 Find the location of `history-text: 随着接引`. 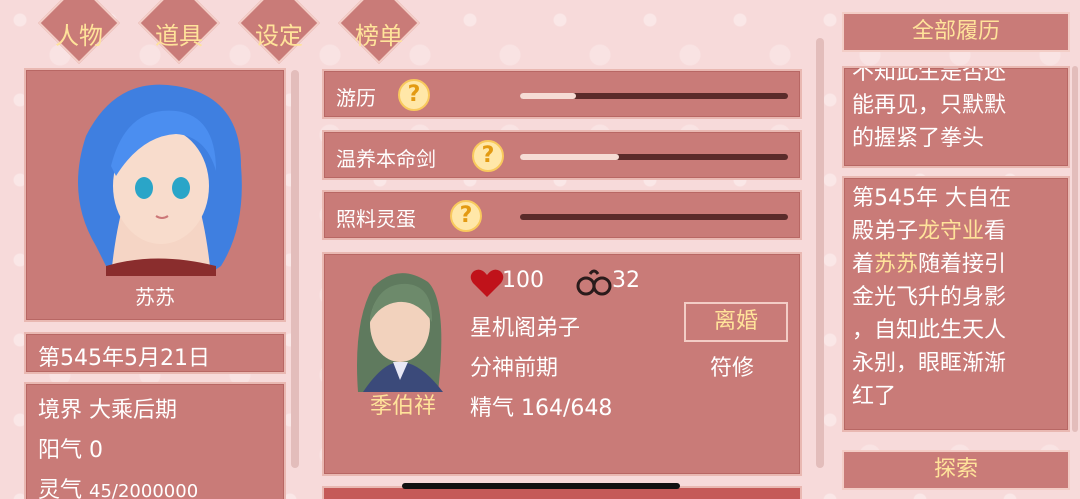

history-text: 随着接引 is located at coordinates (962, 264).